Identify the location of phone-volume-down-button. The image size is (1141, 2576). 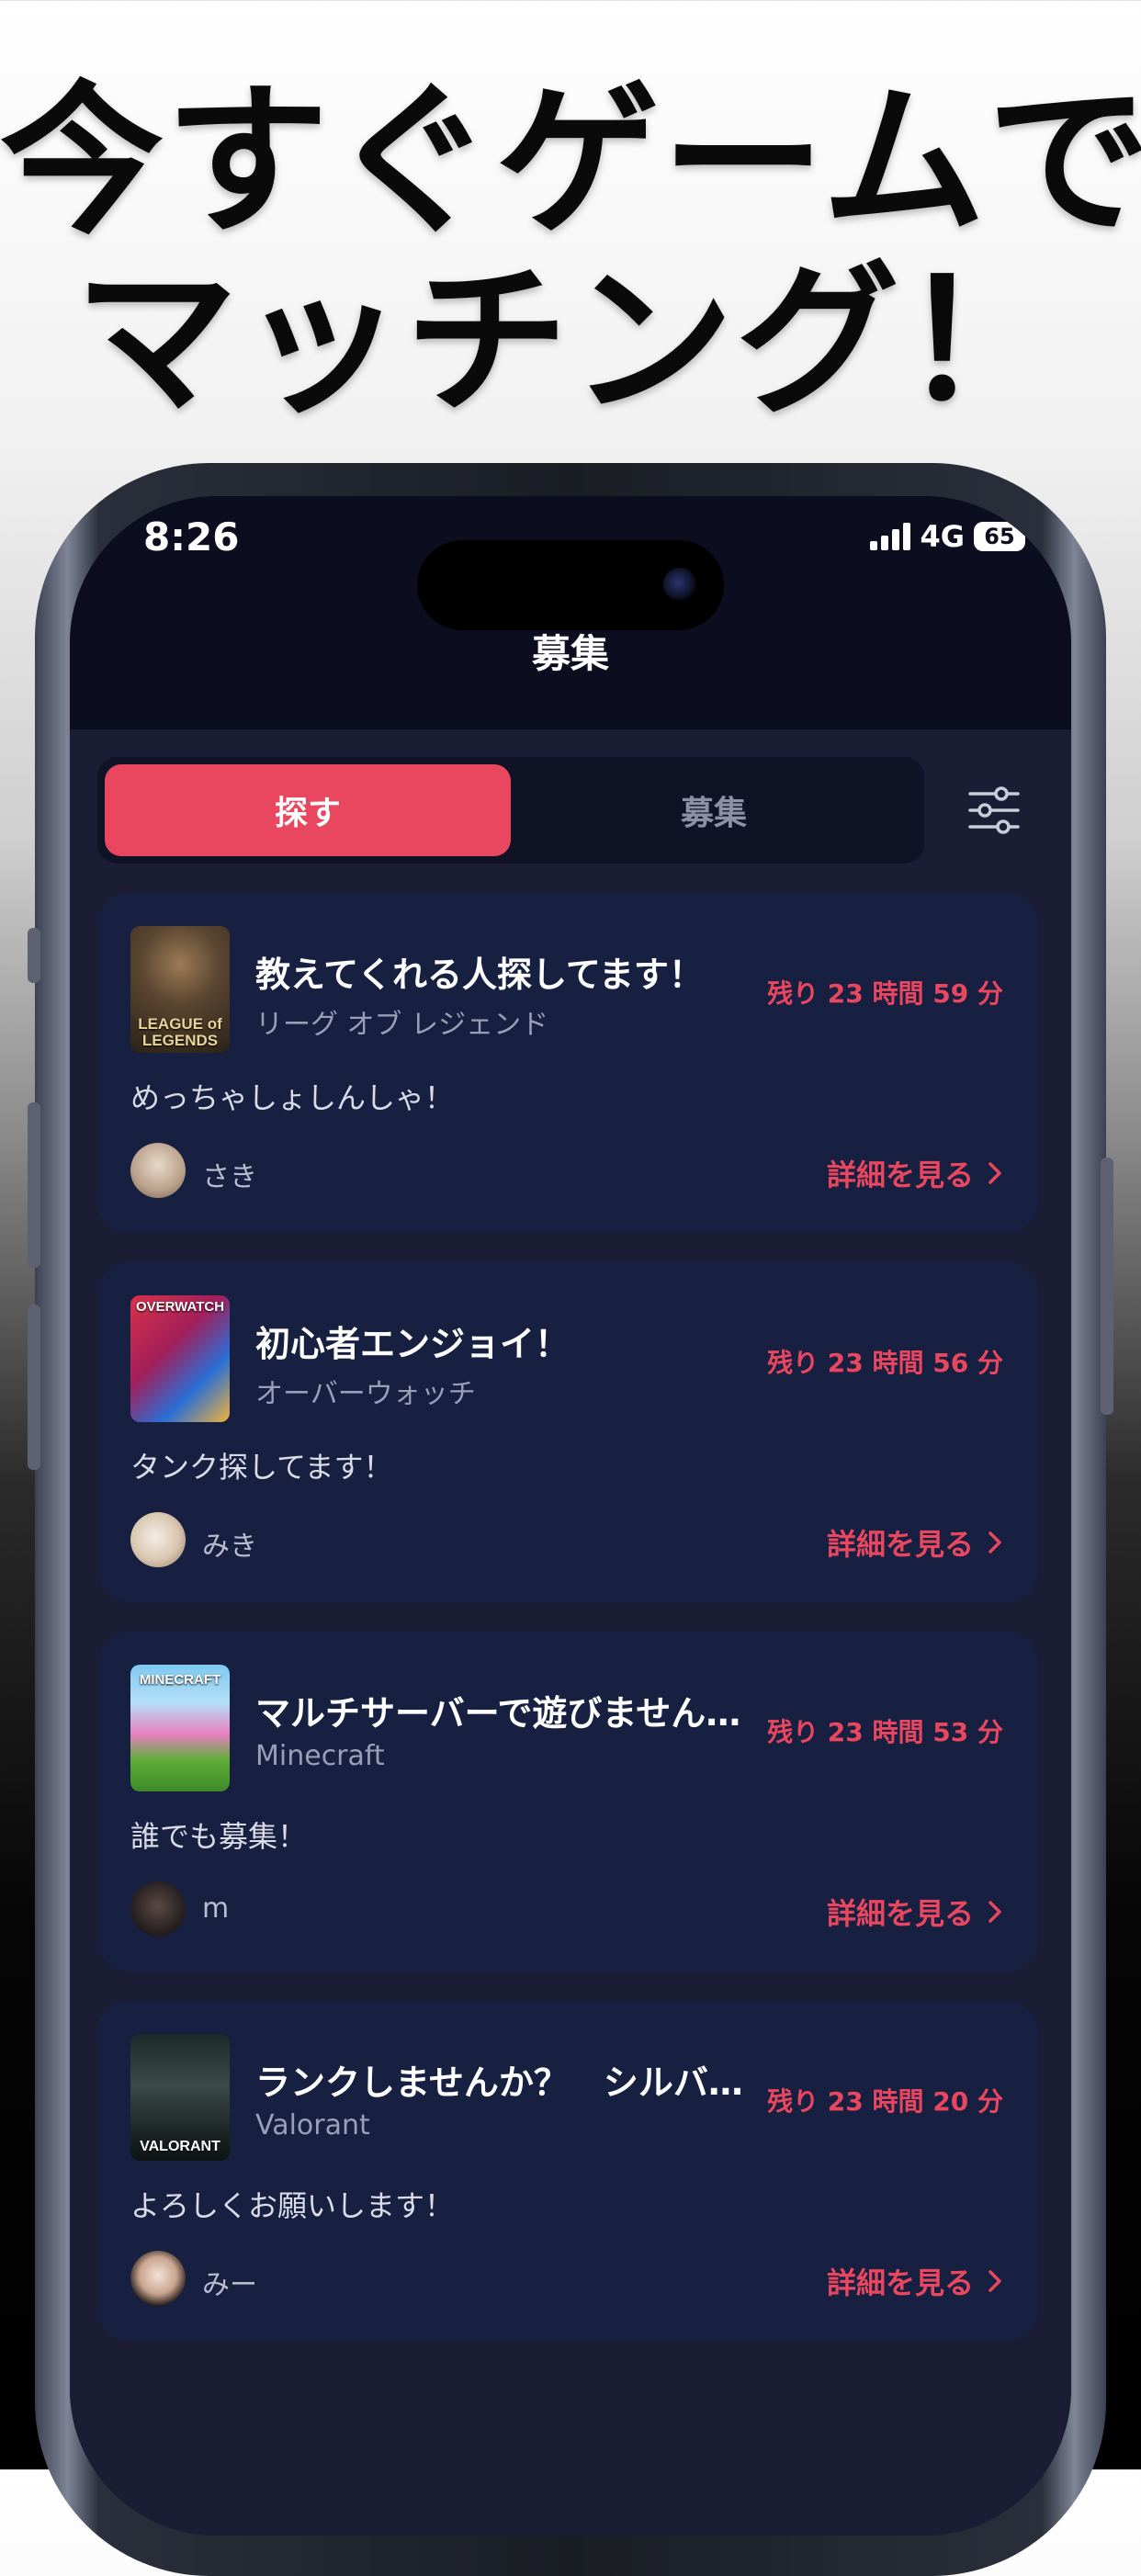
(34, 1387).